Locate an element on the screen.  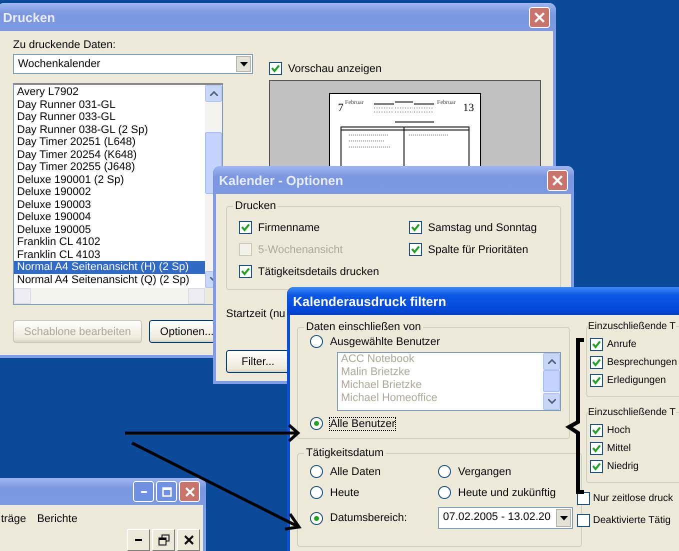
group-title: Daten einschließen von is located at coordinates (363, 327).